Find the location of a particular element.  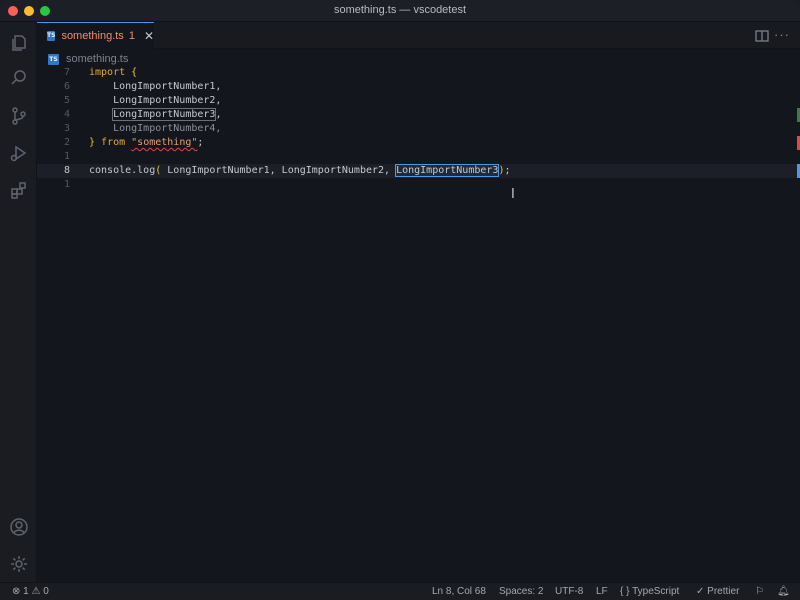

brace-open: { is located at coordinates (131, 72).